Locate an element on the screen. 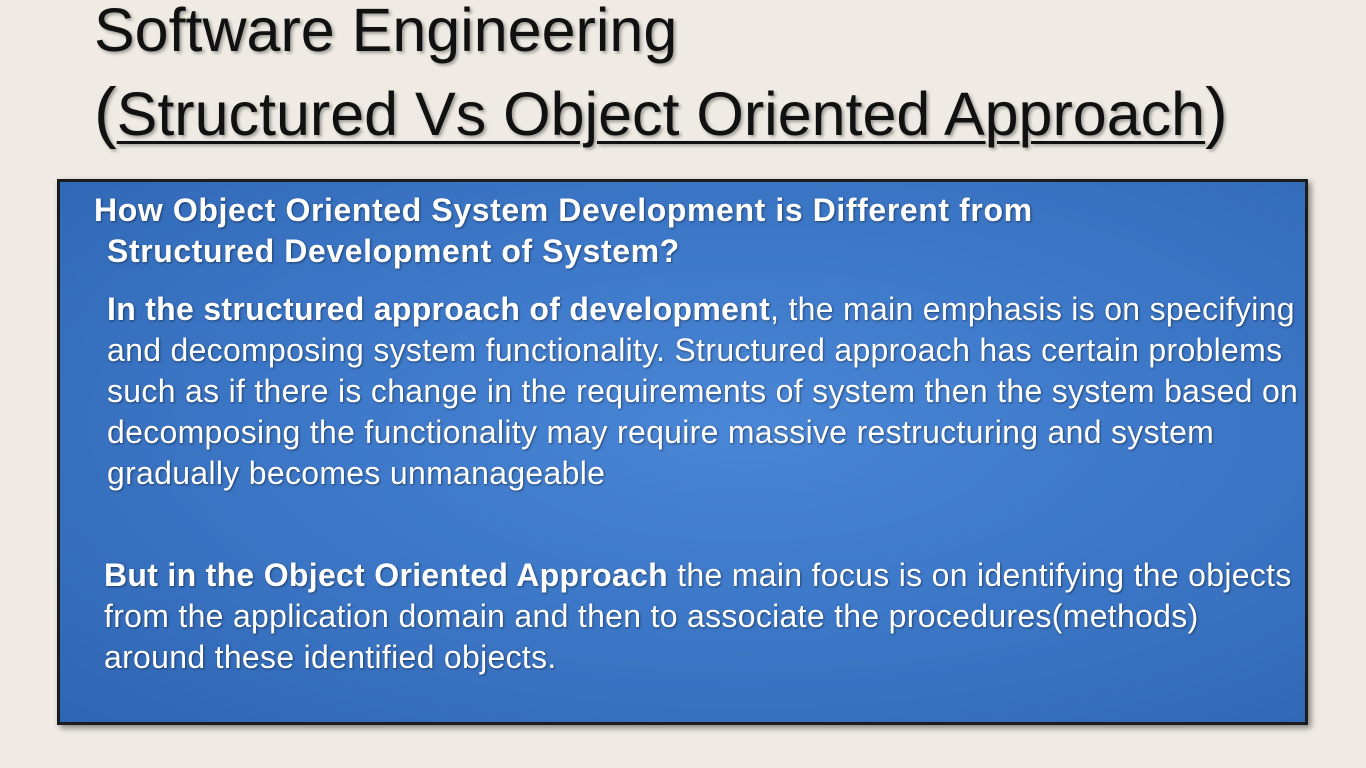  subtitle-text: Structured Vs Object Oriented Approach is located at coordinates (661, 114).